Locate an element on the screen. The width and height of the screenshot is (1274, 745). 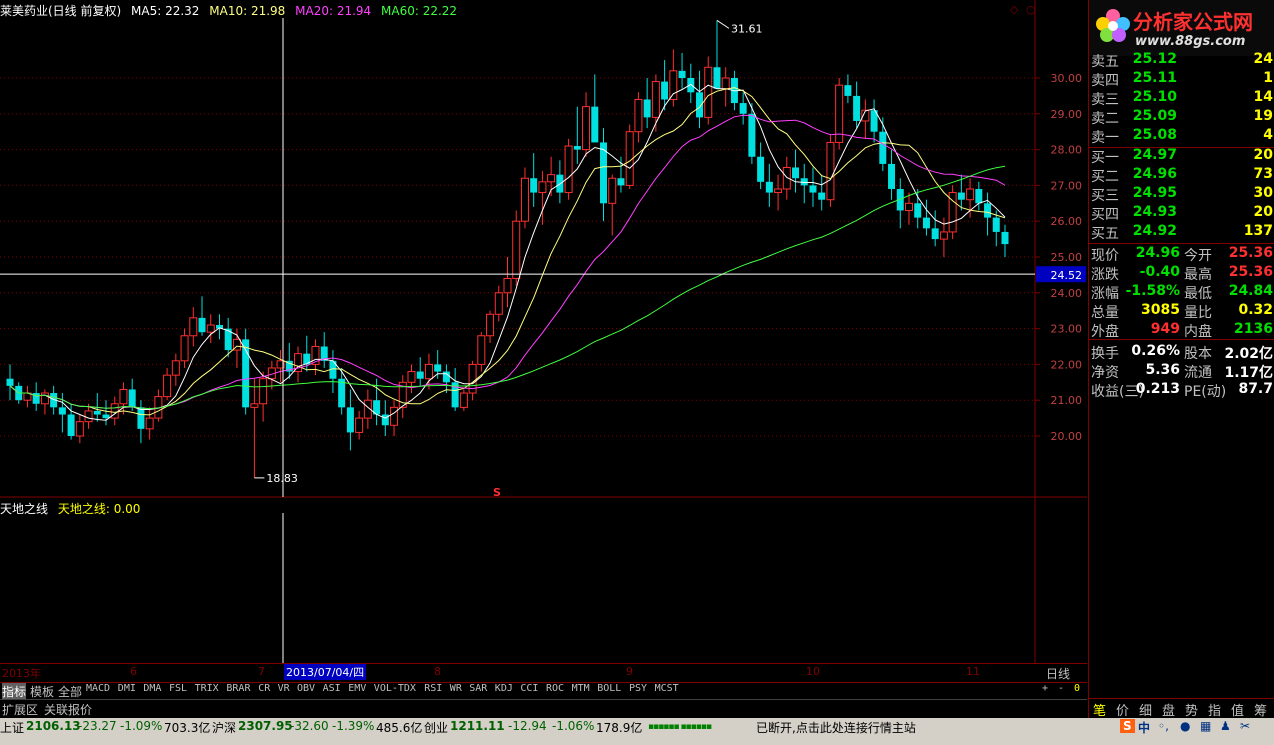
price-axis-label: 29.00 is located at coordinates (1067, 114).